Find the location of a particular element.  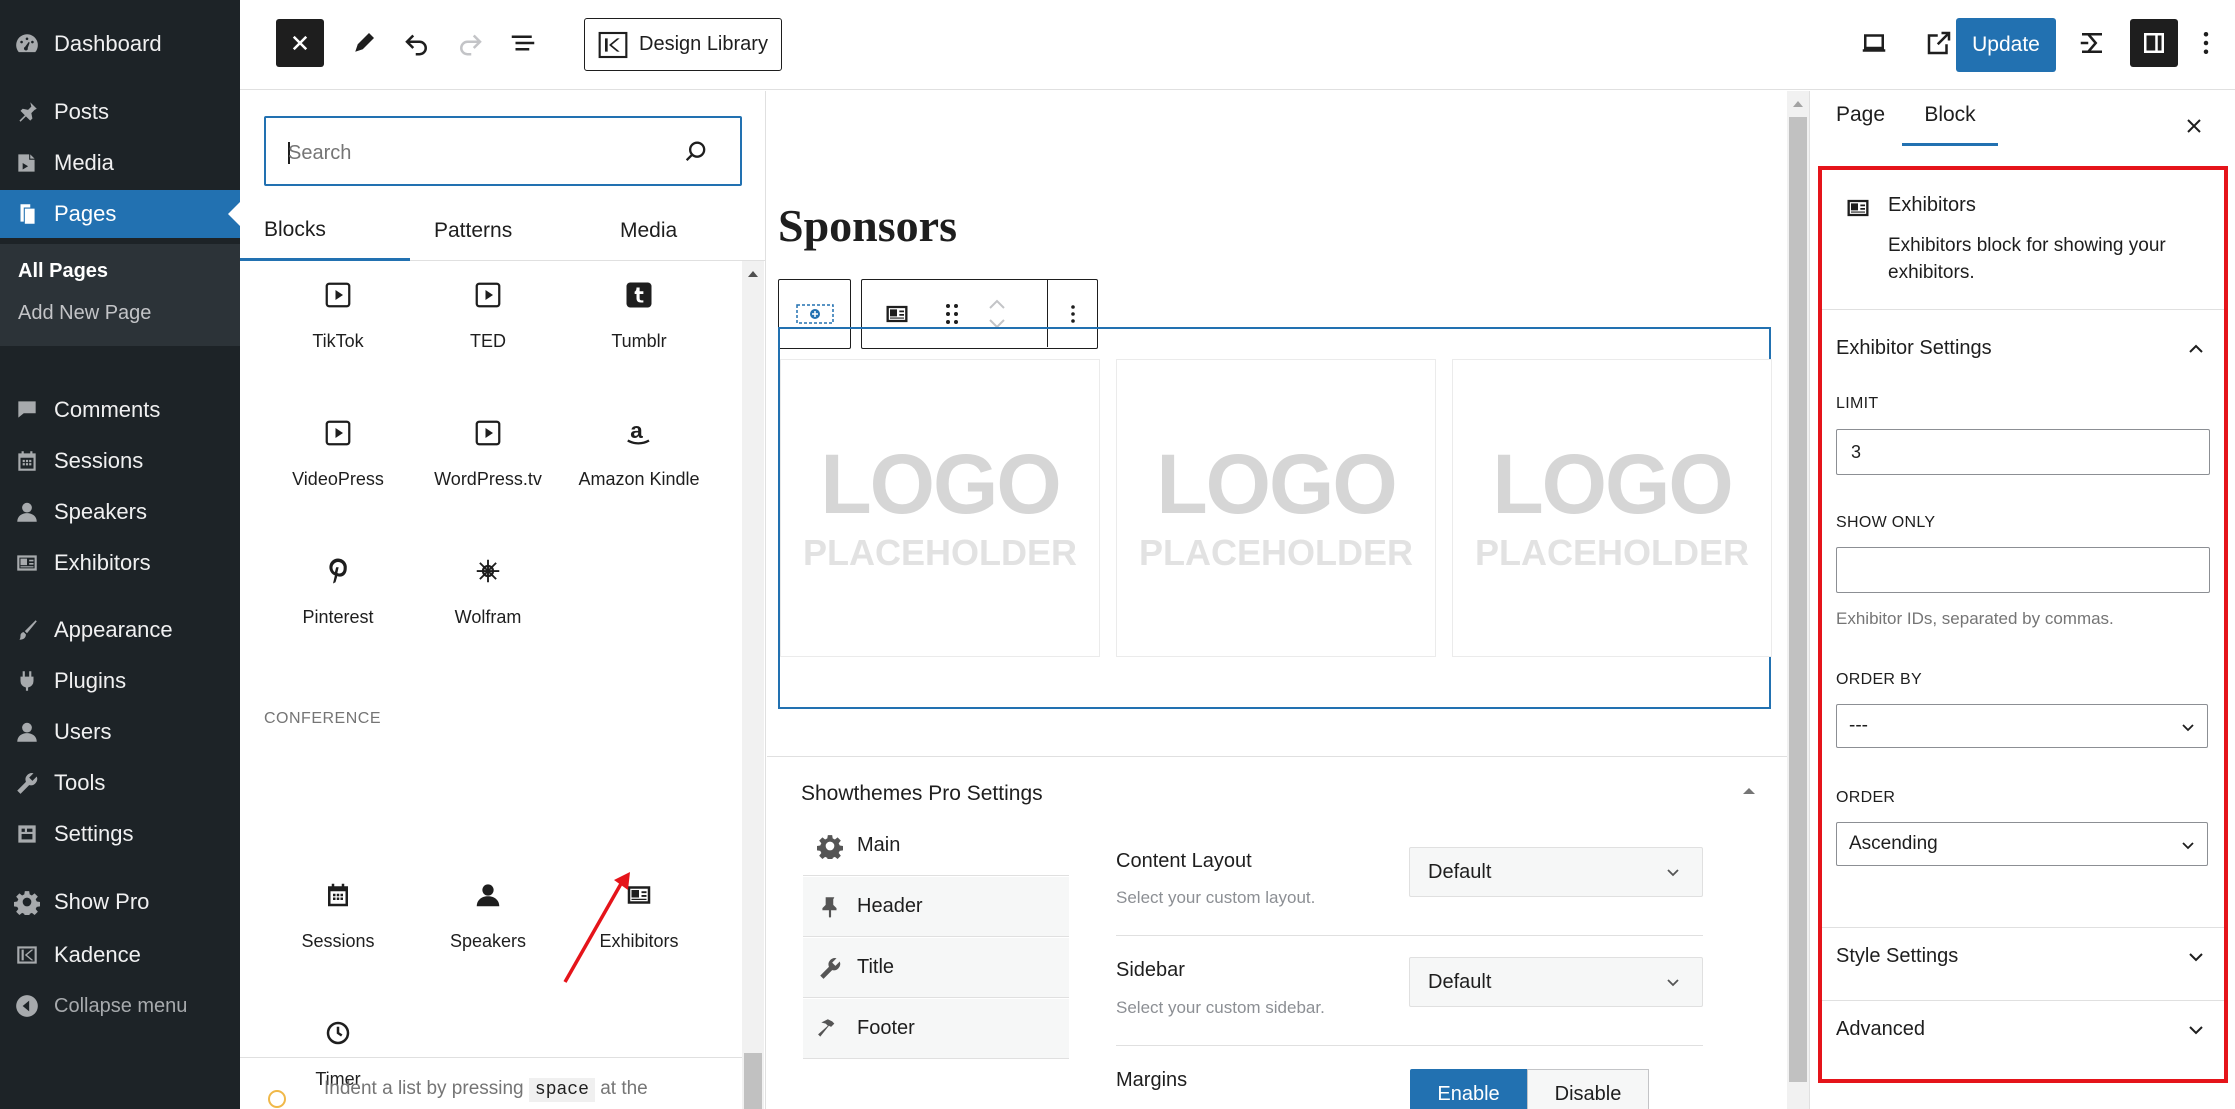

content-layout-desc: Select your custom layout. is located at coordinates (1216, 897).